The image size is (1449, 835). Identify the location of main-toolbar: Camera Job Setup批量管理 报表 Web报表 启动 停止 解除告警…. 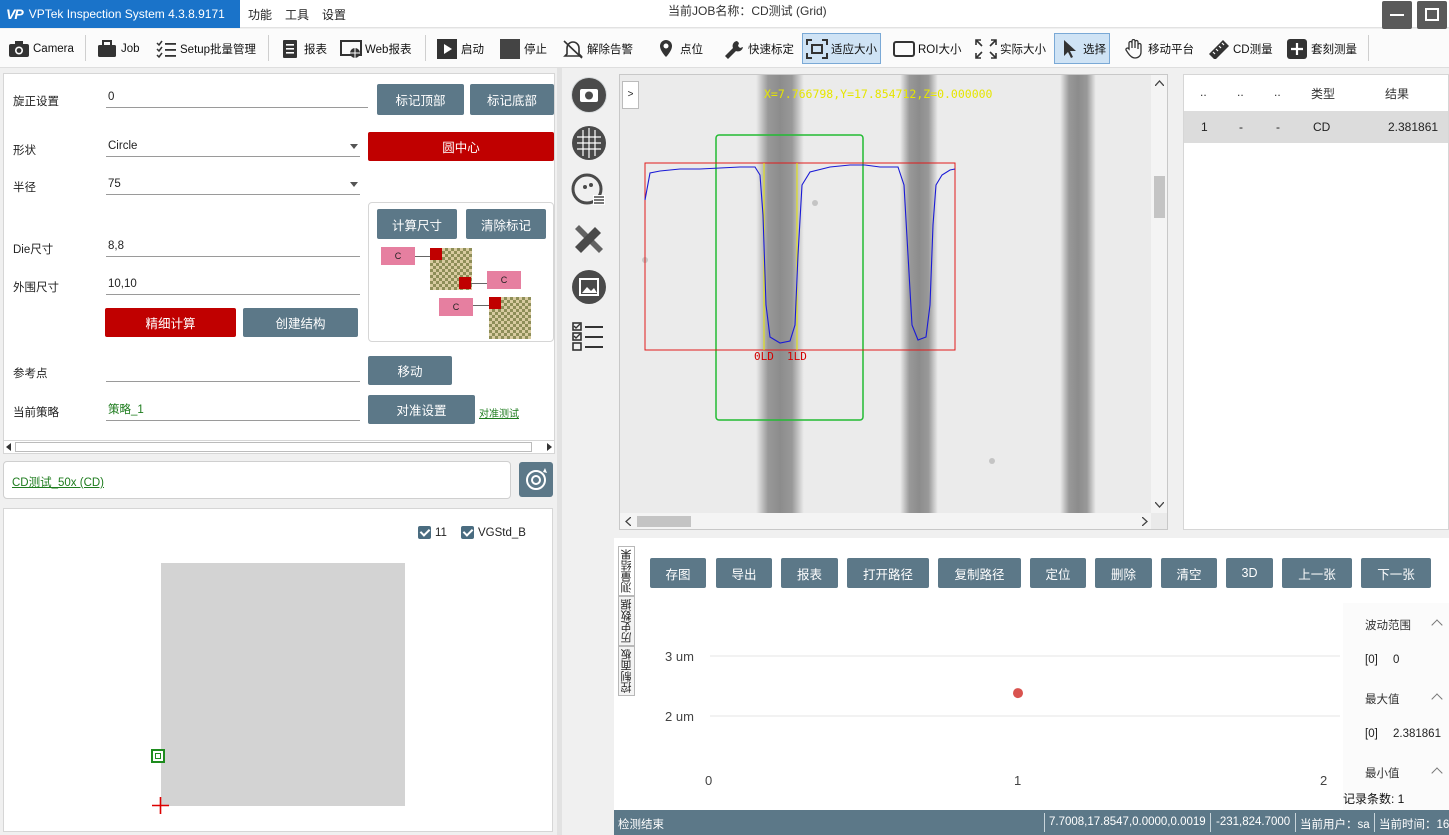
(724, 48).